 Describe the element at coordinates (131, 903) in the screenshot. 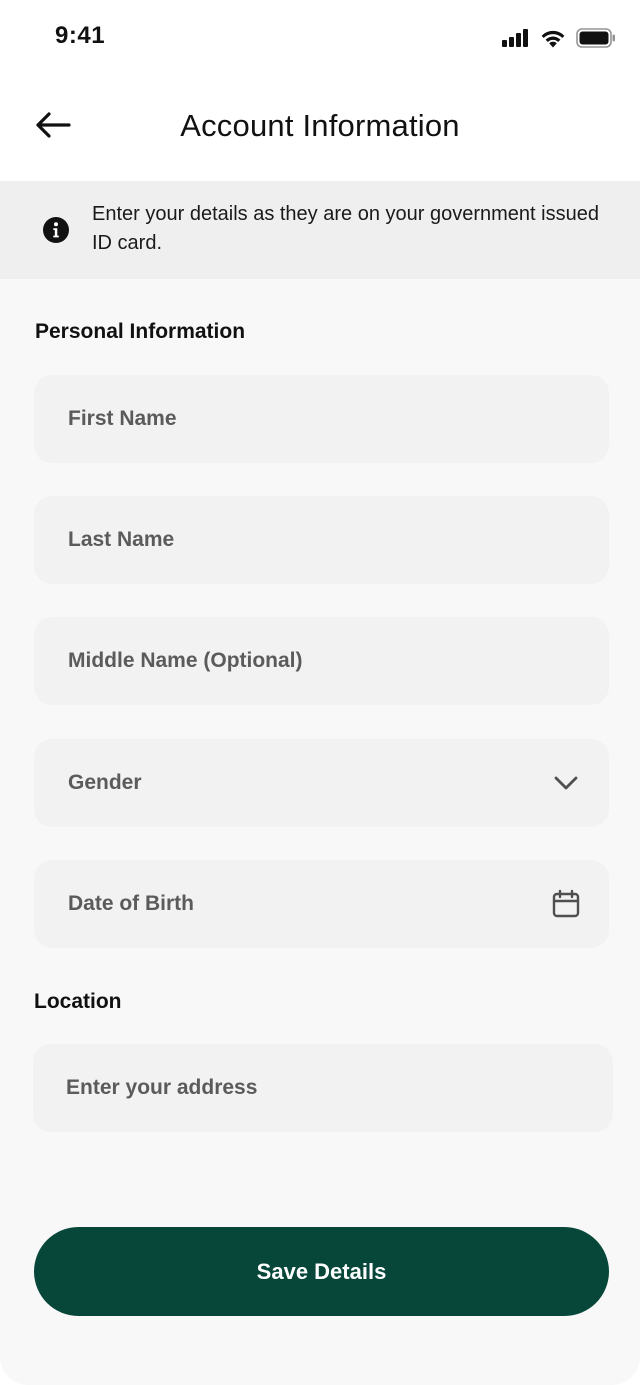

I see `dob-placeholder: Date of Birth` at that location.